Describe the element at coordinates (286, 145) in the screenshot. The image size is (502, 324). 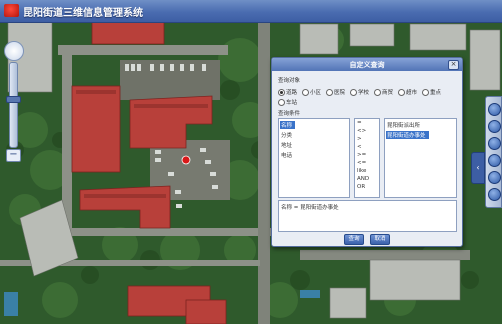
I see `list-item-field: 地址` at that location.